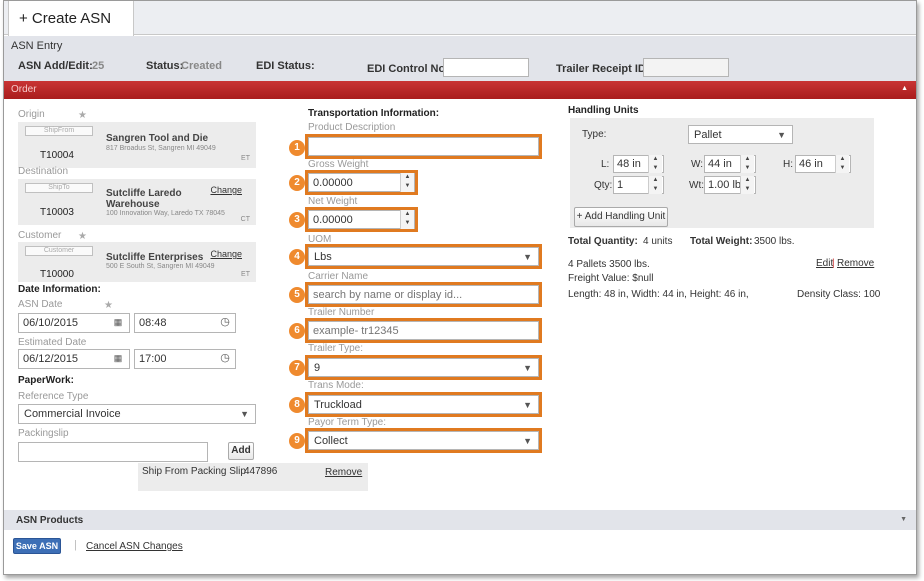 This screenshot has width=924, height=581. I want to click on asn-products-title: ASN Products, so click(50, 520).